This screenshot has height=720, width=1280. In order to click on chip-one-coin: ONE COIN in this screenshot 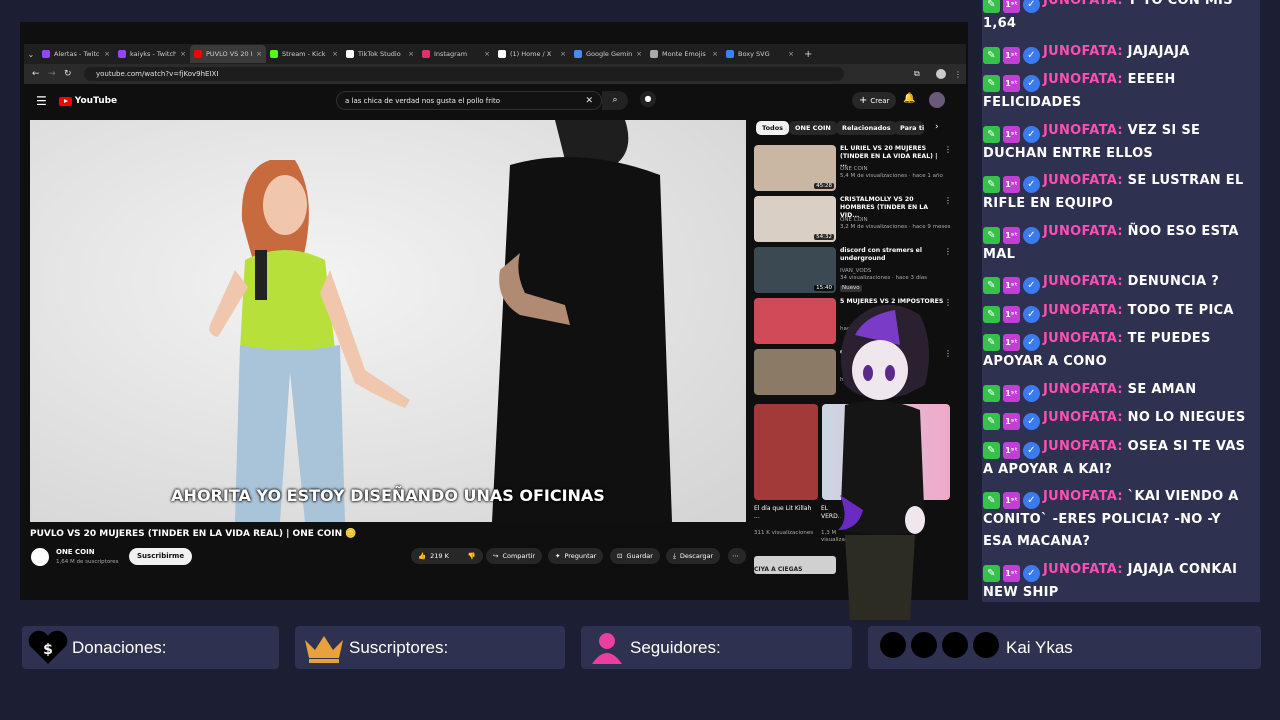, I will do `click(813, 128)`.